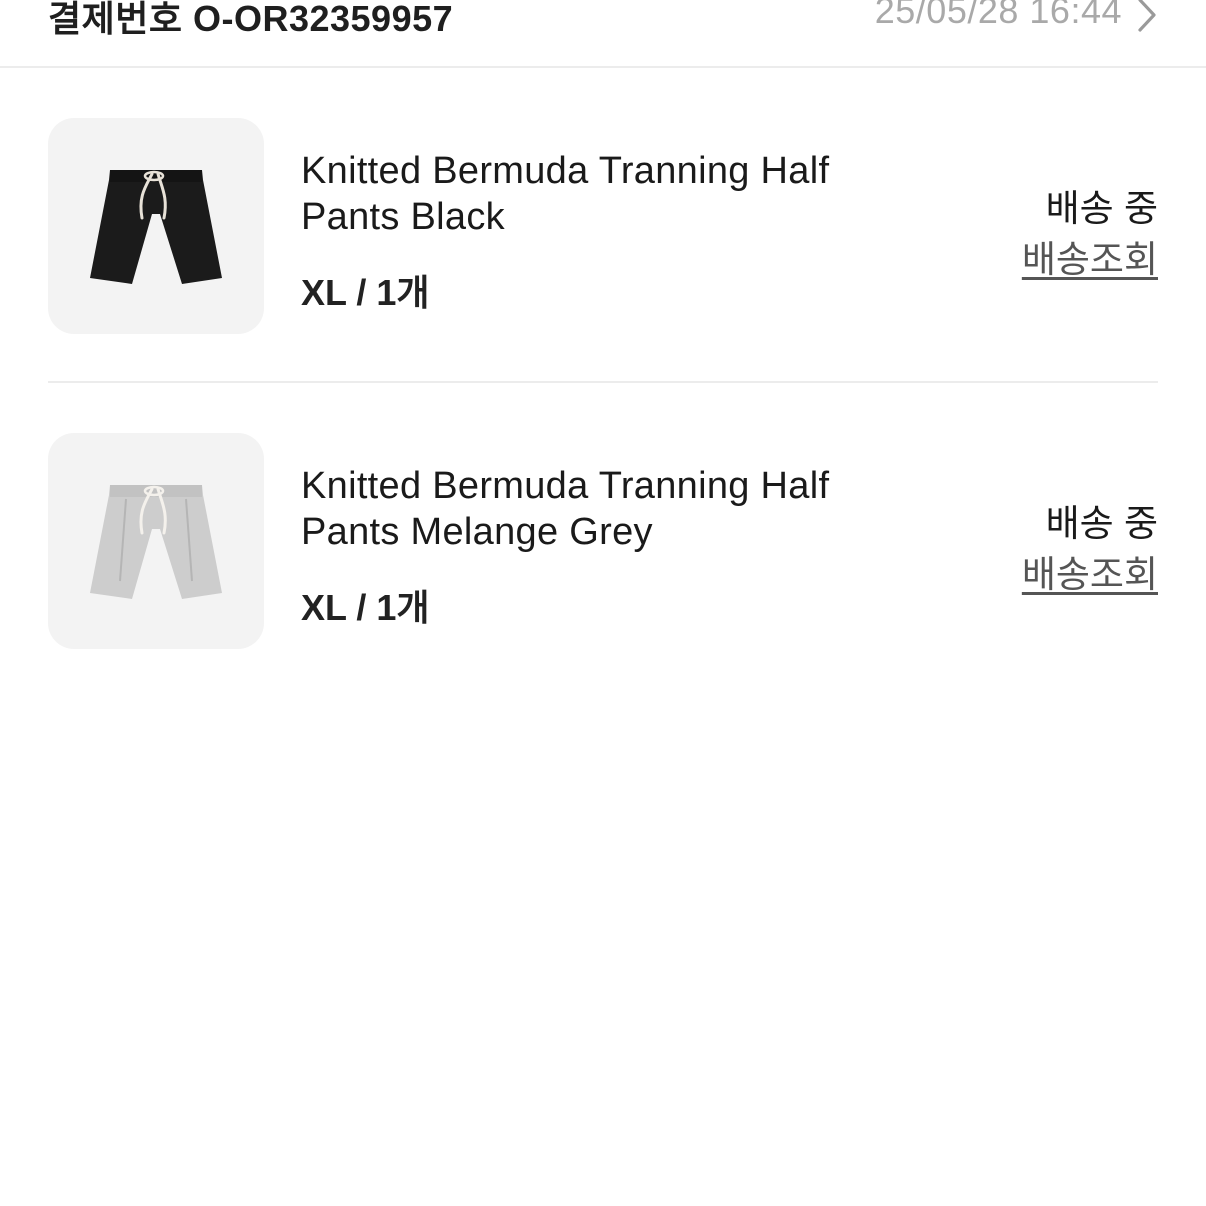  Describe the element at coordinates (603, 382) in the screenshot. I see `item-divider` at that location.